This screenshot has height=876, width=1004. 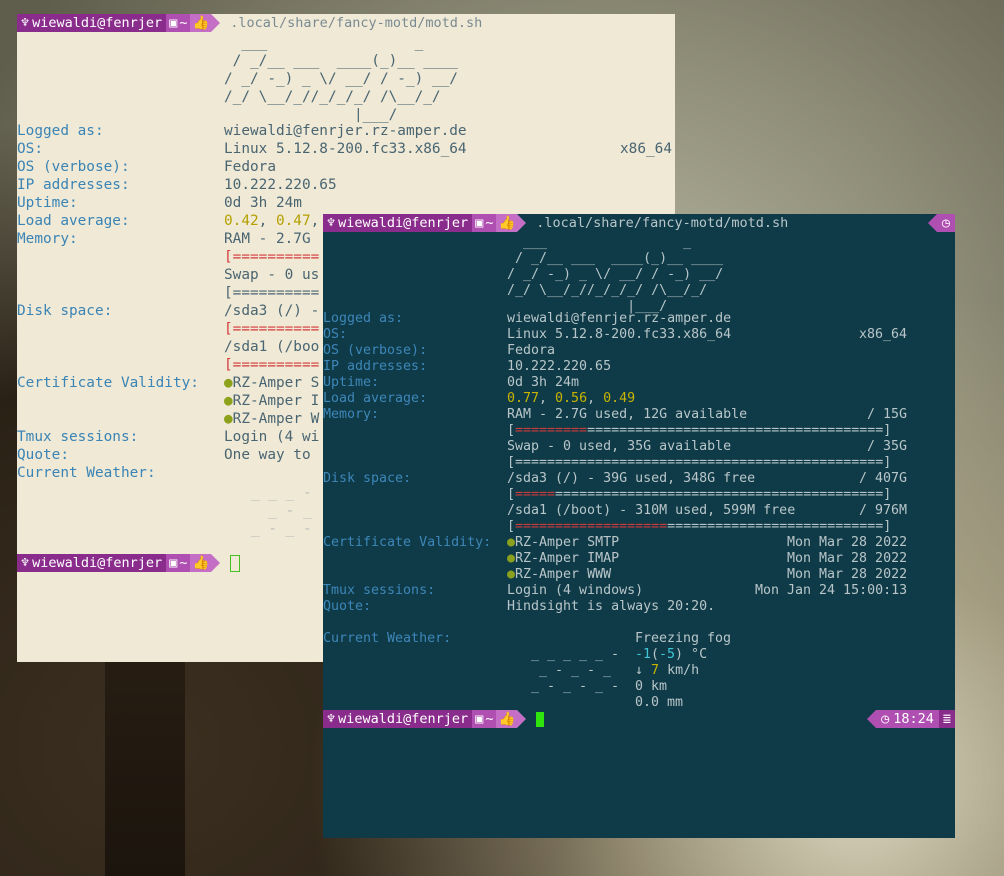 I want to click on ascii-banner-line: ___ _, so click(x=324, y=43).